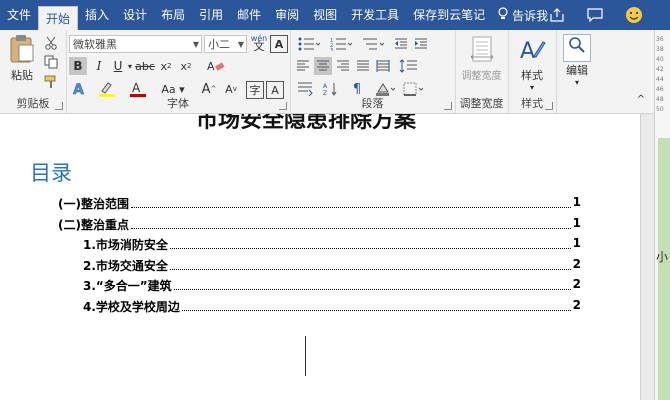 The height and width of the screenshot is (400, 670). Describe the element at coordinates (118, 66) in the screenshot. I see `underline-icon: U` at that location.